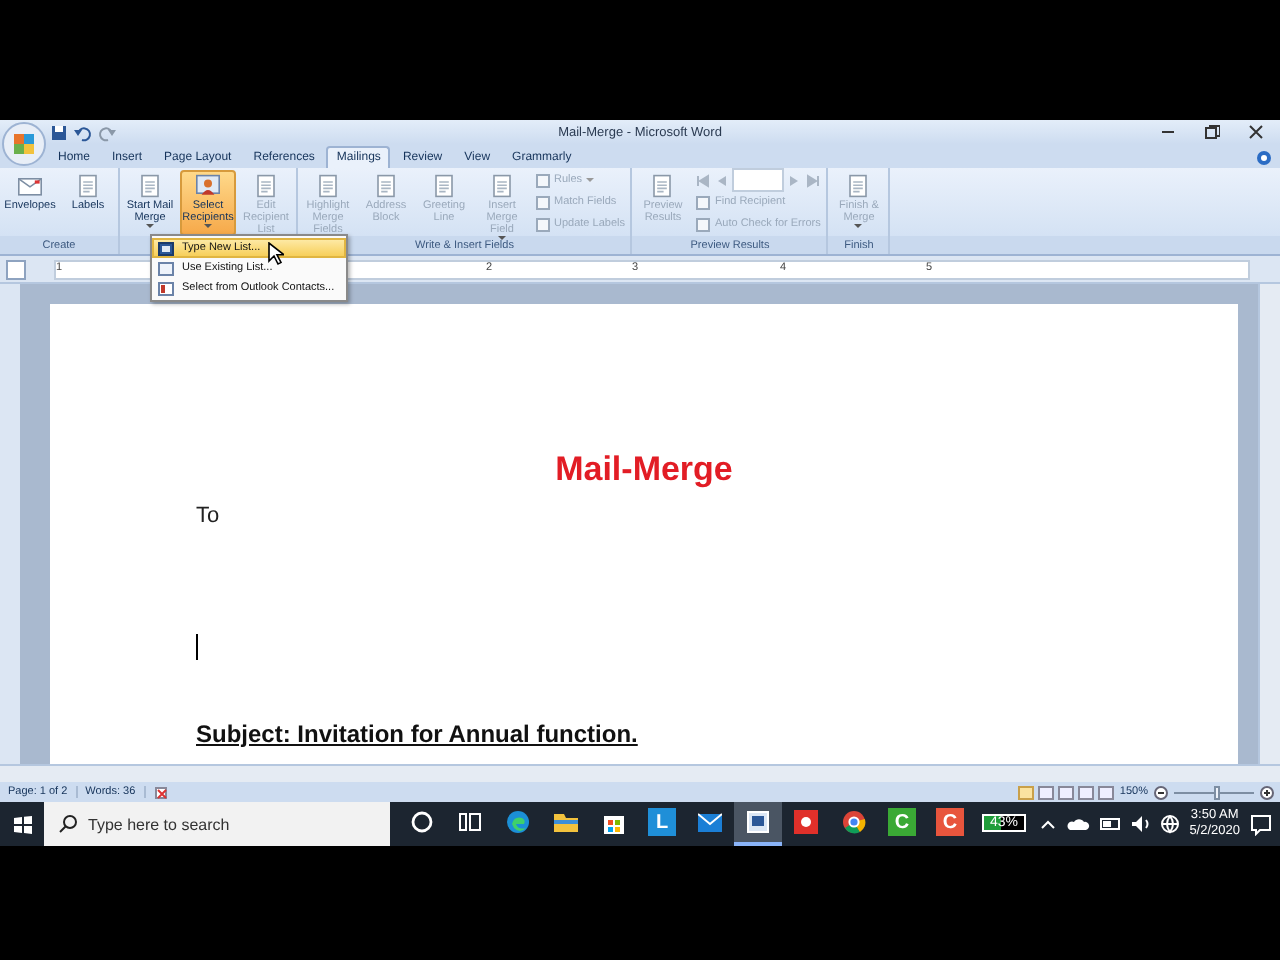 The height and width of the screenshot is (960, 1280). I want to click on subject-line: Subject: Invitation for Annual function., so click(417, 734).